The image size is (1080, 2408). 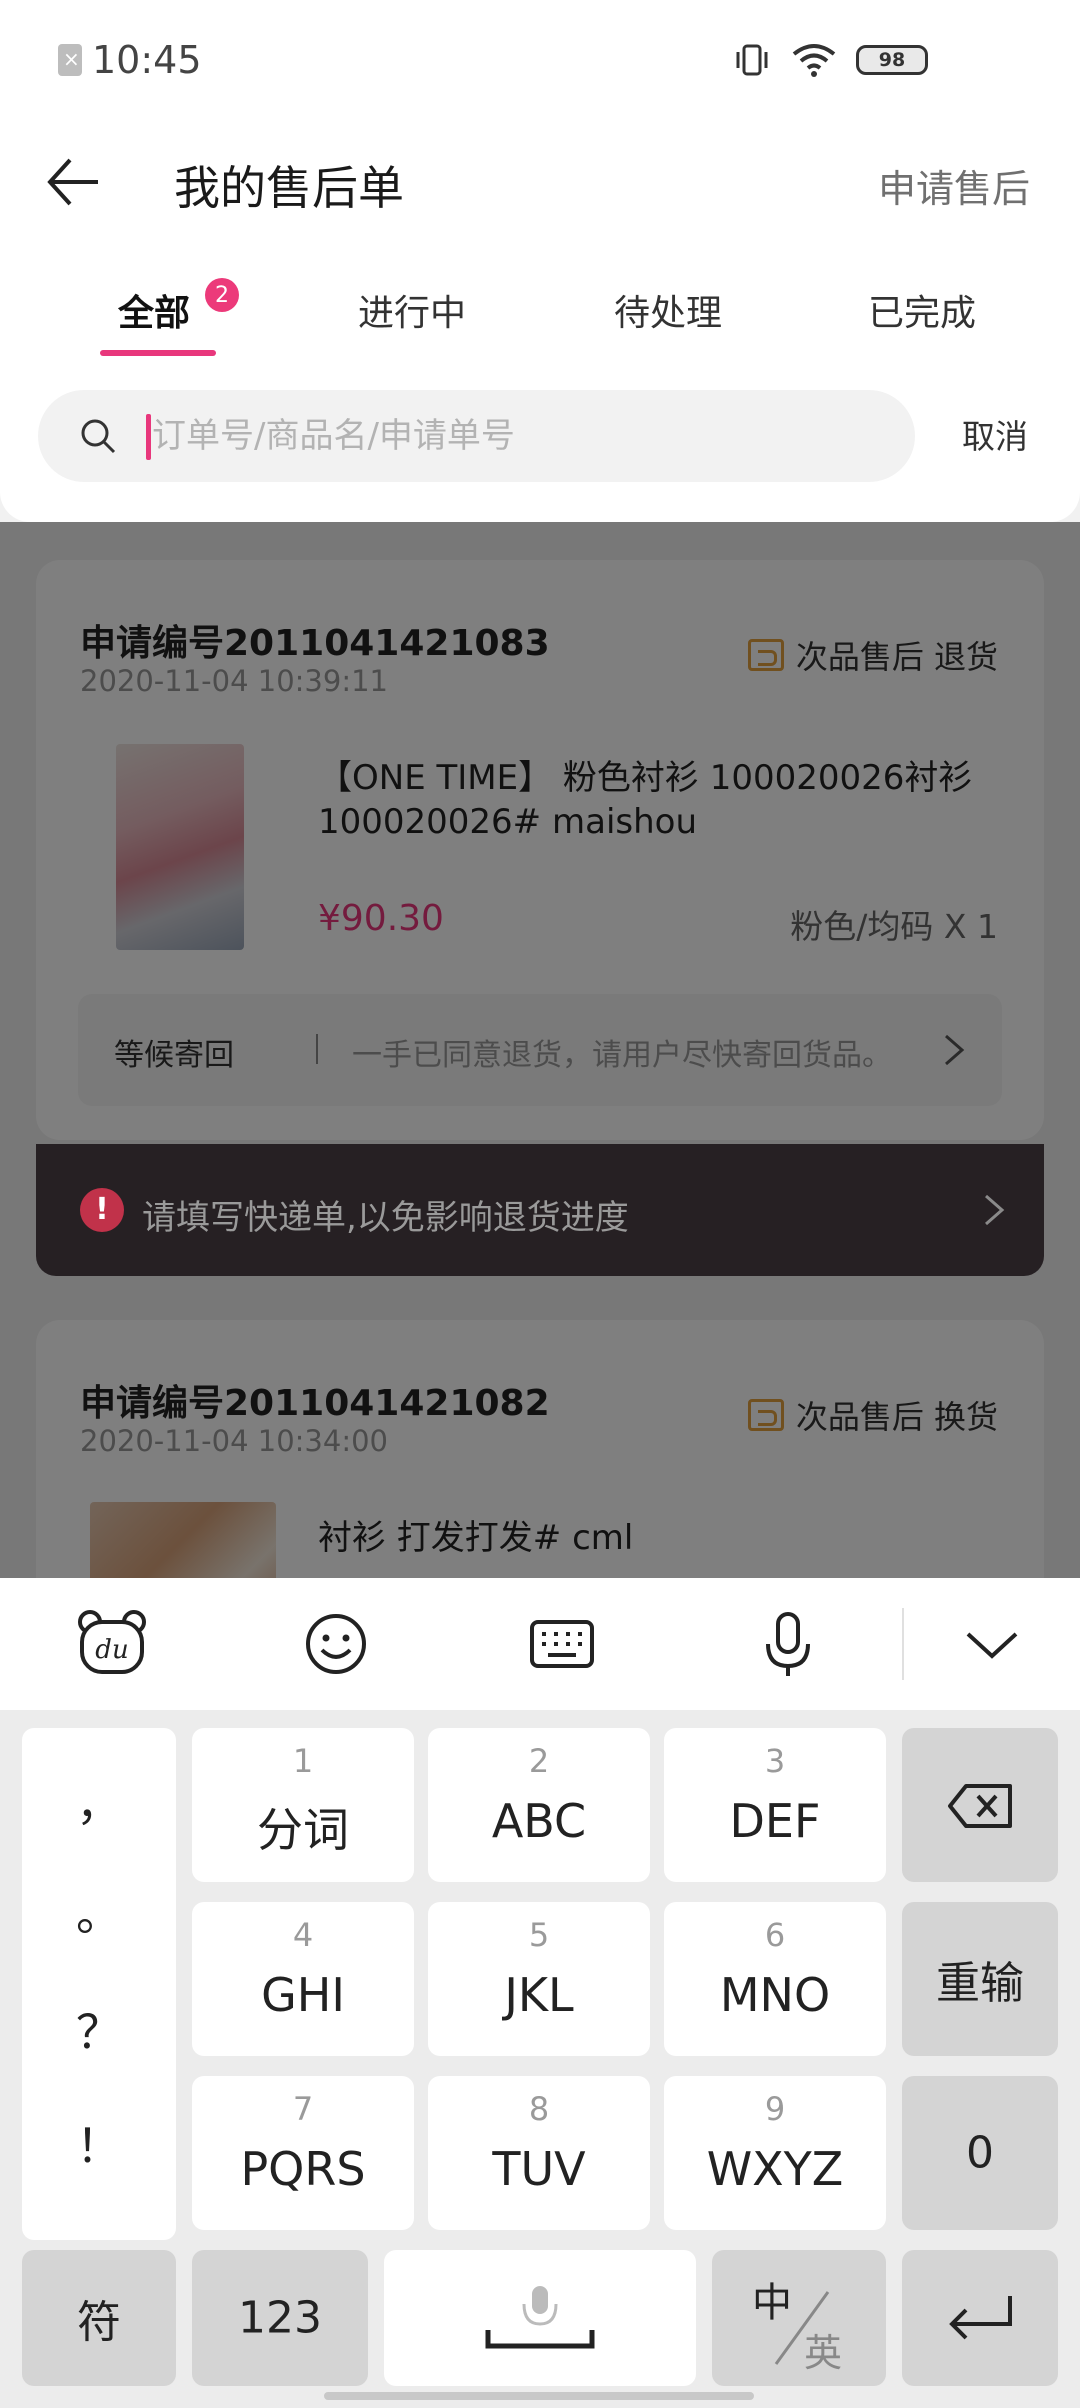 I want to click on nav-bar: 我的售后单 申请售后, so click(x=540, y=182).